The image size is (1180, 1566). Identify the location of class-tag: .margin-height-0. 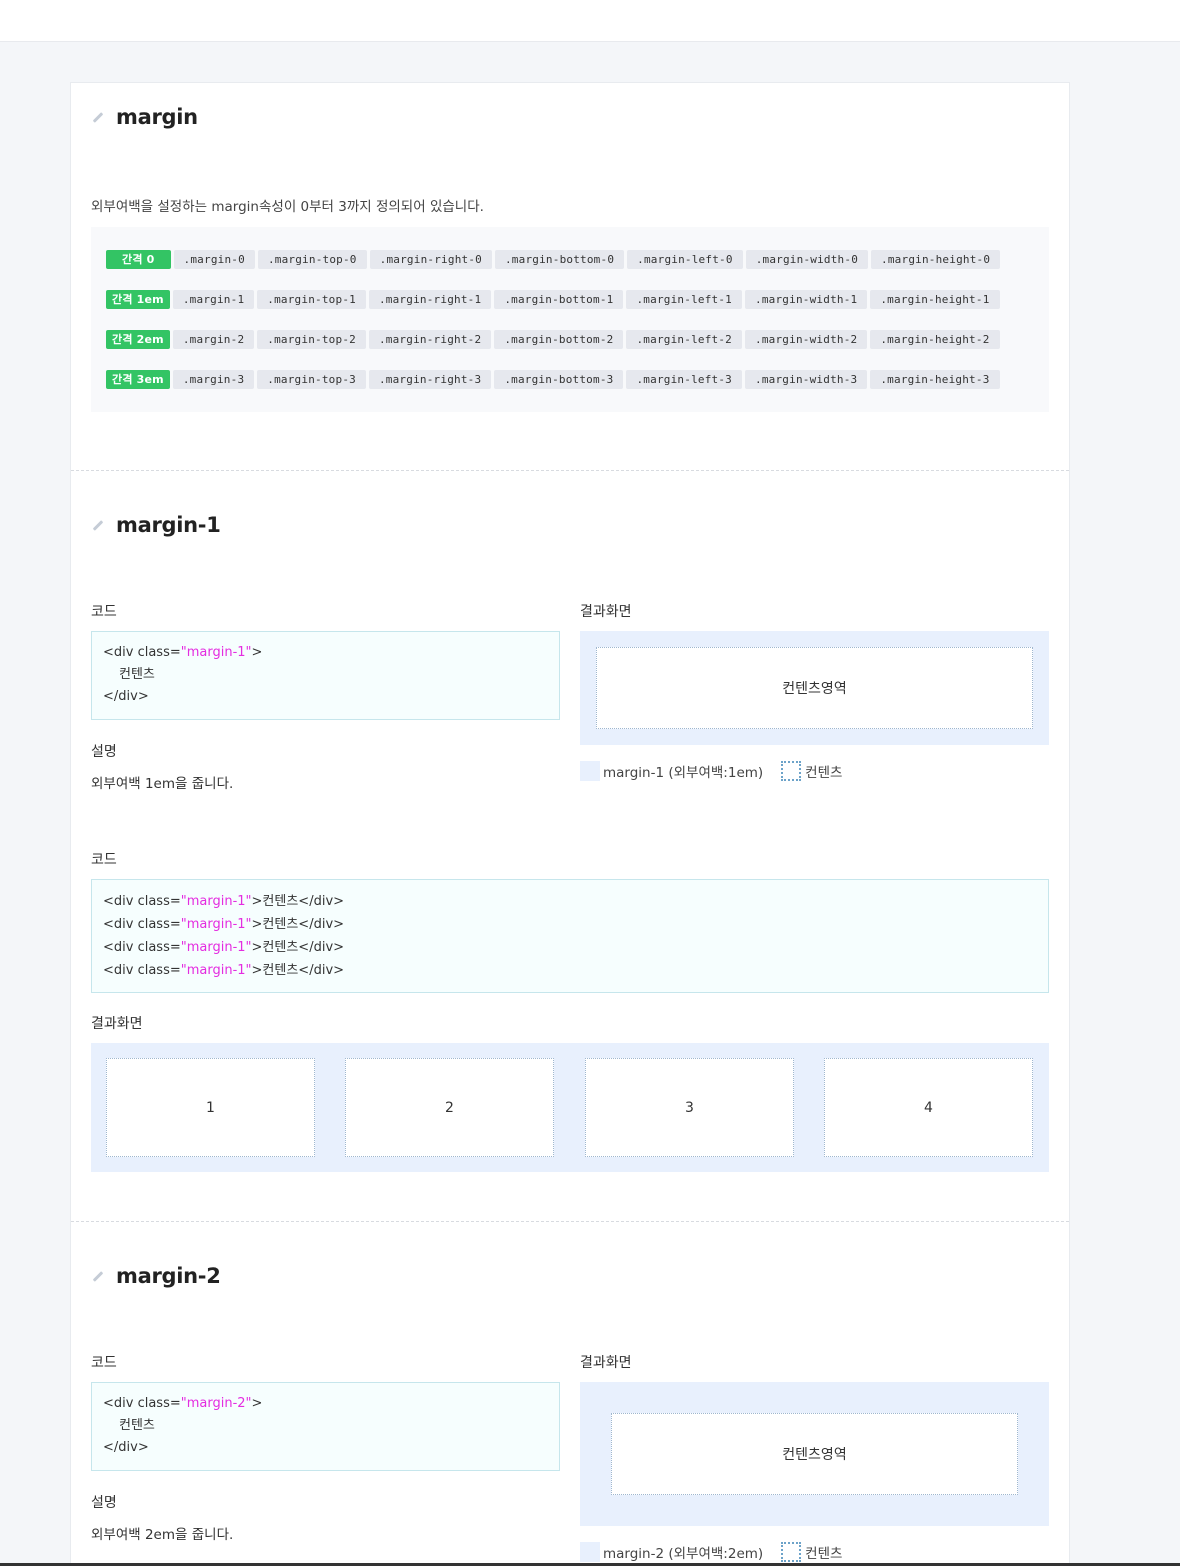
(936, 259).